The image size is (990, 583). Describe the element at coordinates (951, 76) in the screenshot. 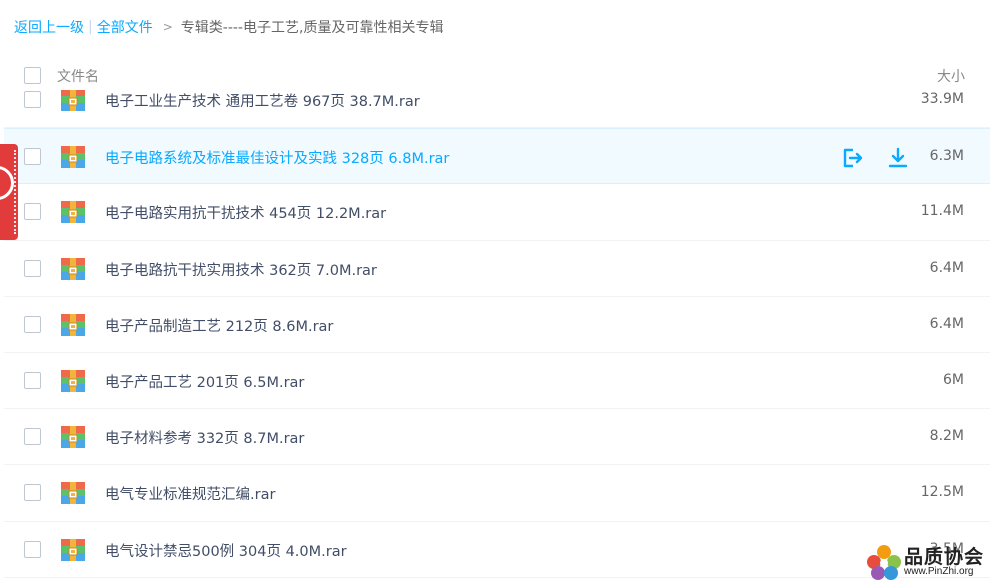

I see `column-header-size: 大小` at that location.